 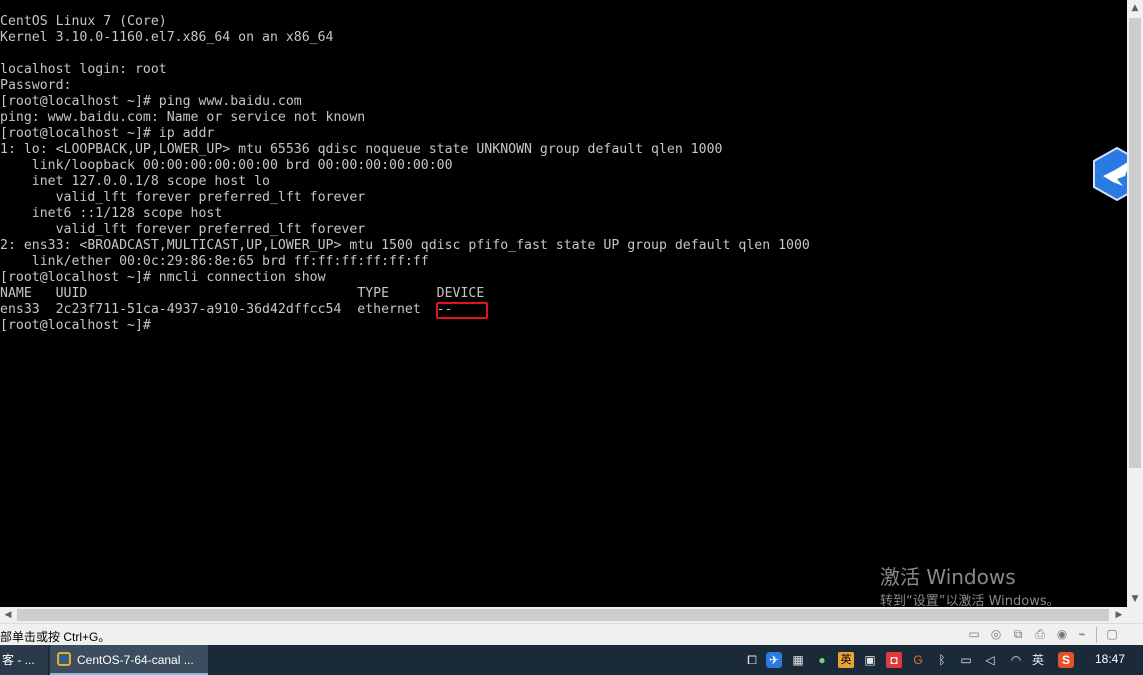 What do you see at coordinates (462, 310) in the screenshot?
I see `device-highlight-box` at bounding box center [462, 310].